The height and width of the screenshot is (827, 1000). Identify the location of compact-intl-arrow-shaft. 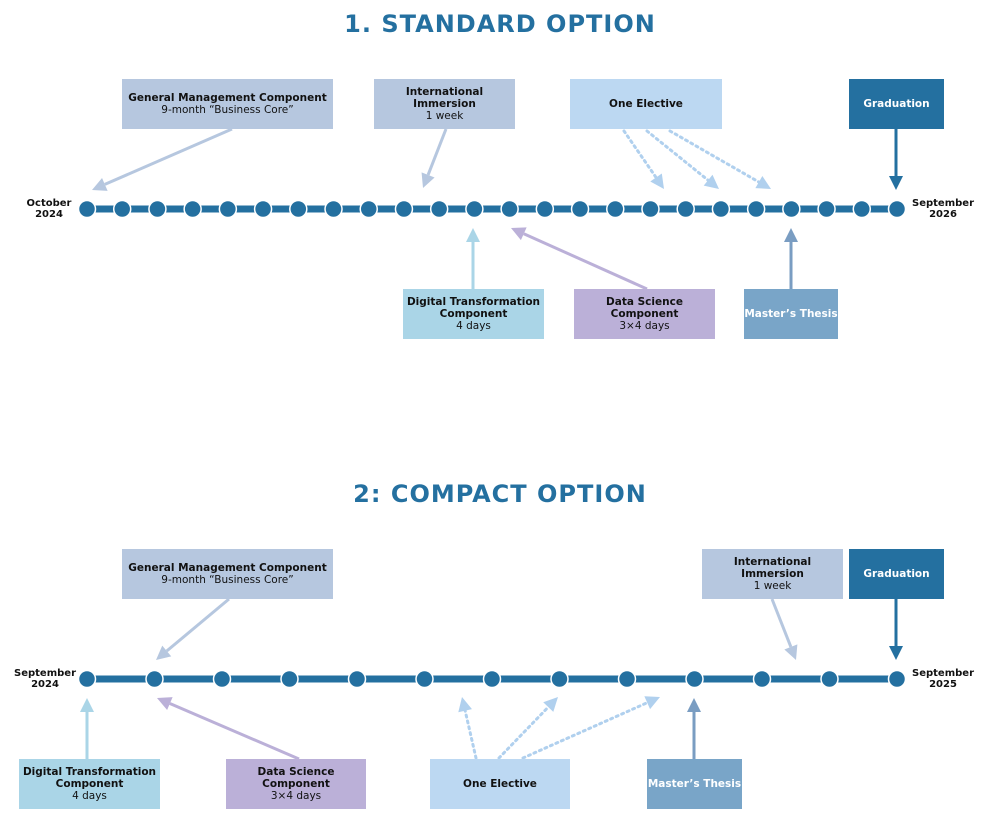
(781, 623).